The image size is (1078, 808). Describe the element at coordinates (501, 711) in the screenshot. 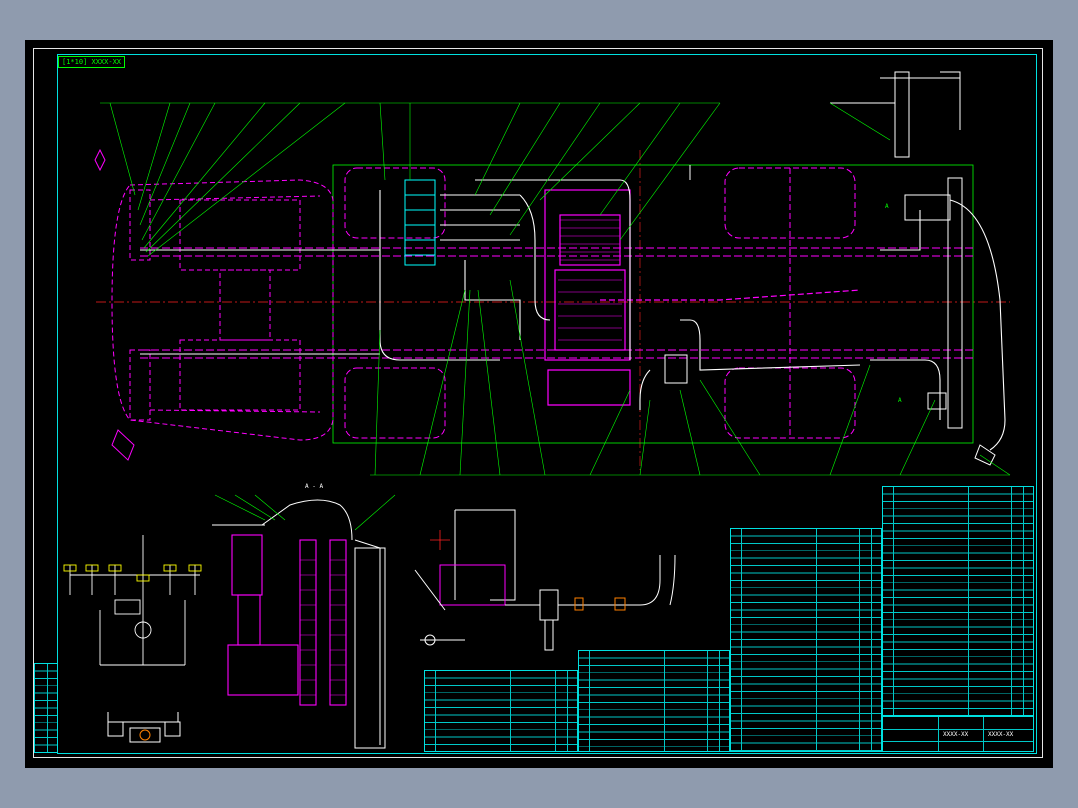

I see `parts-list-left` at that location.